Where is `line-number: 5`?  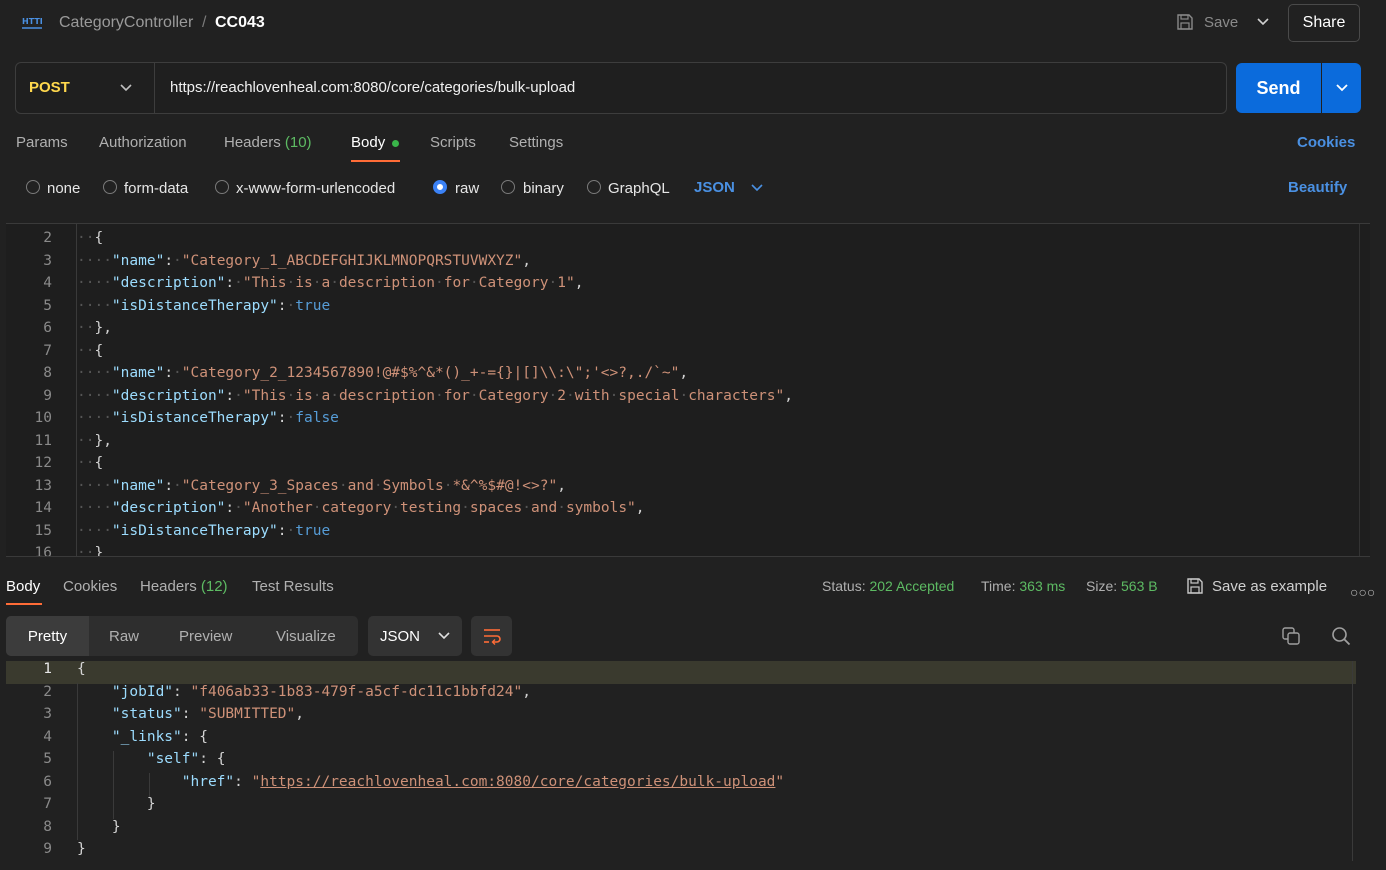 line-number: 5 is located at coordinates (47, 759).